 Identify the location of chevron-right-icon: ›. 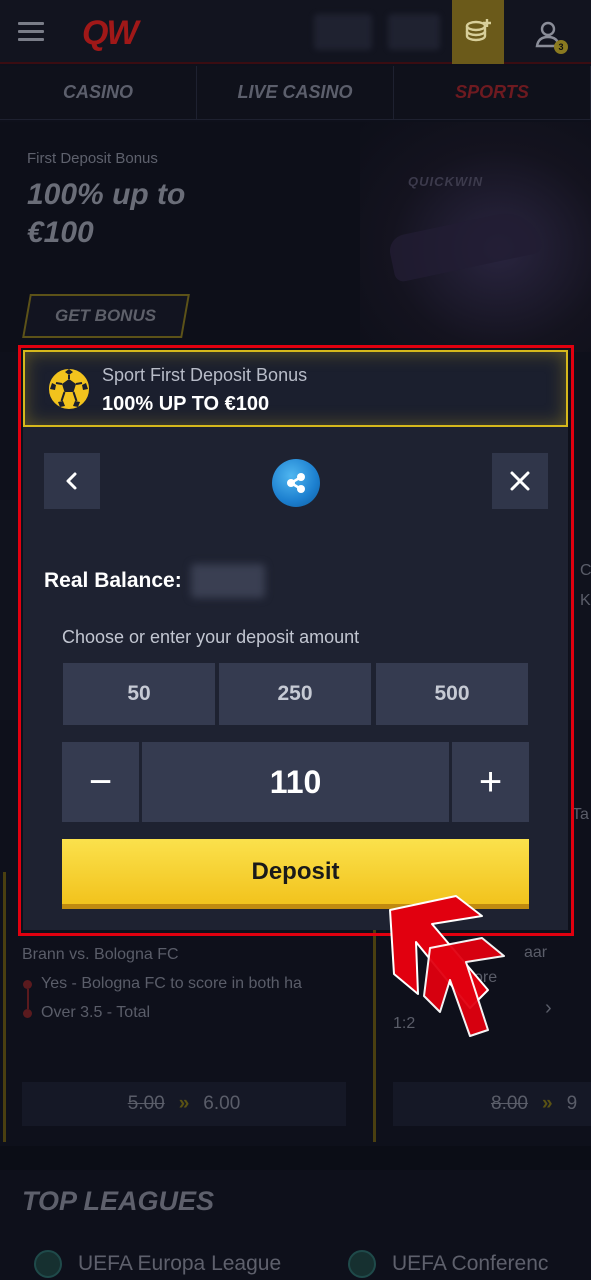
(548, 1008).